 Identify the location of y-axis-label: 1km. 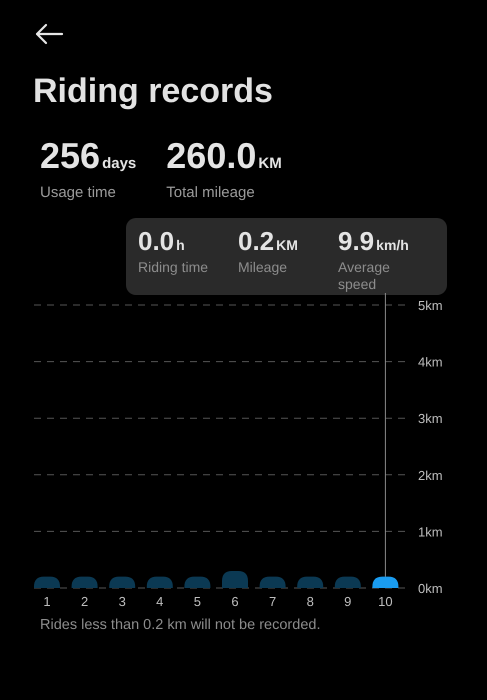
(430, 532).